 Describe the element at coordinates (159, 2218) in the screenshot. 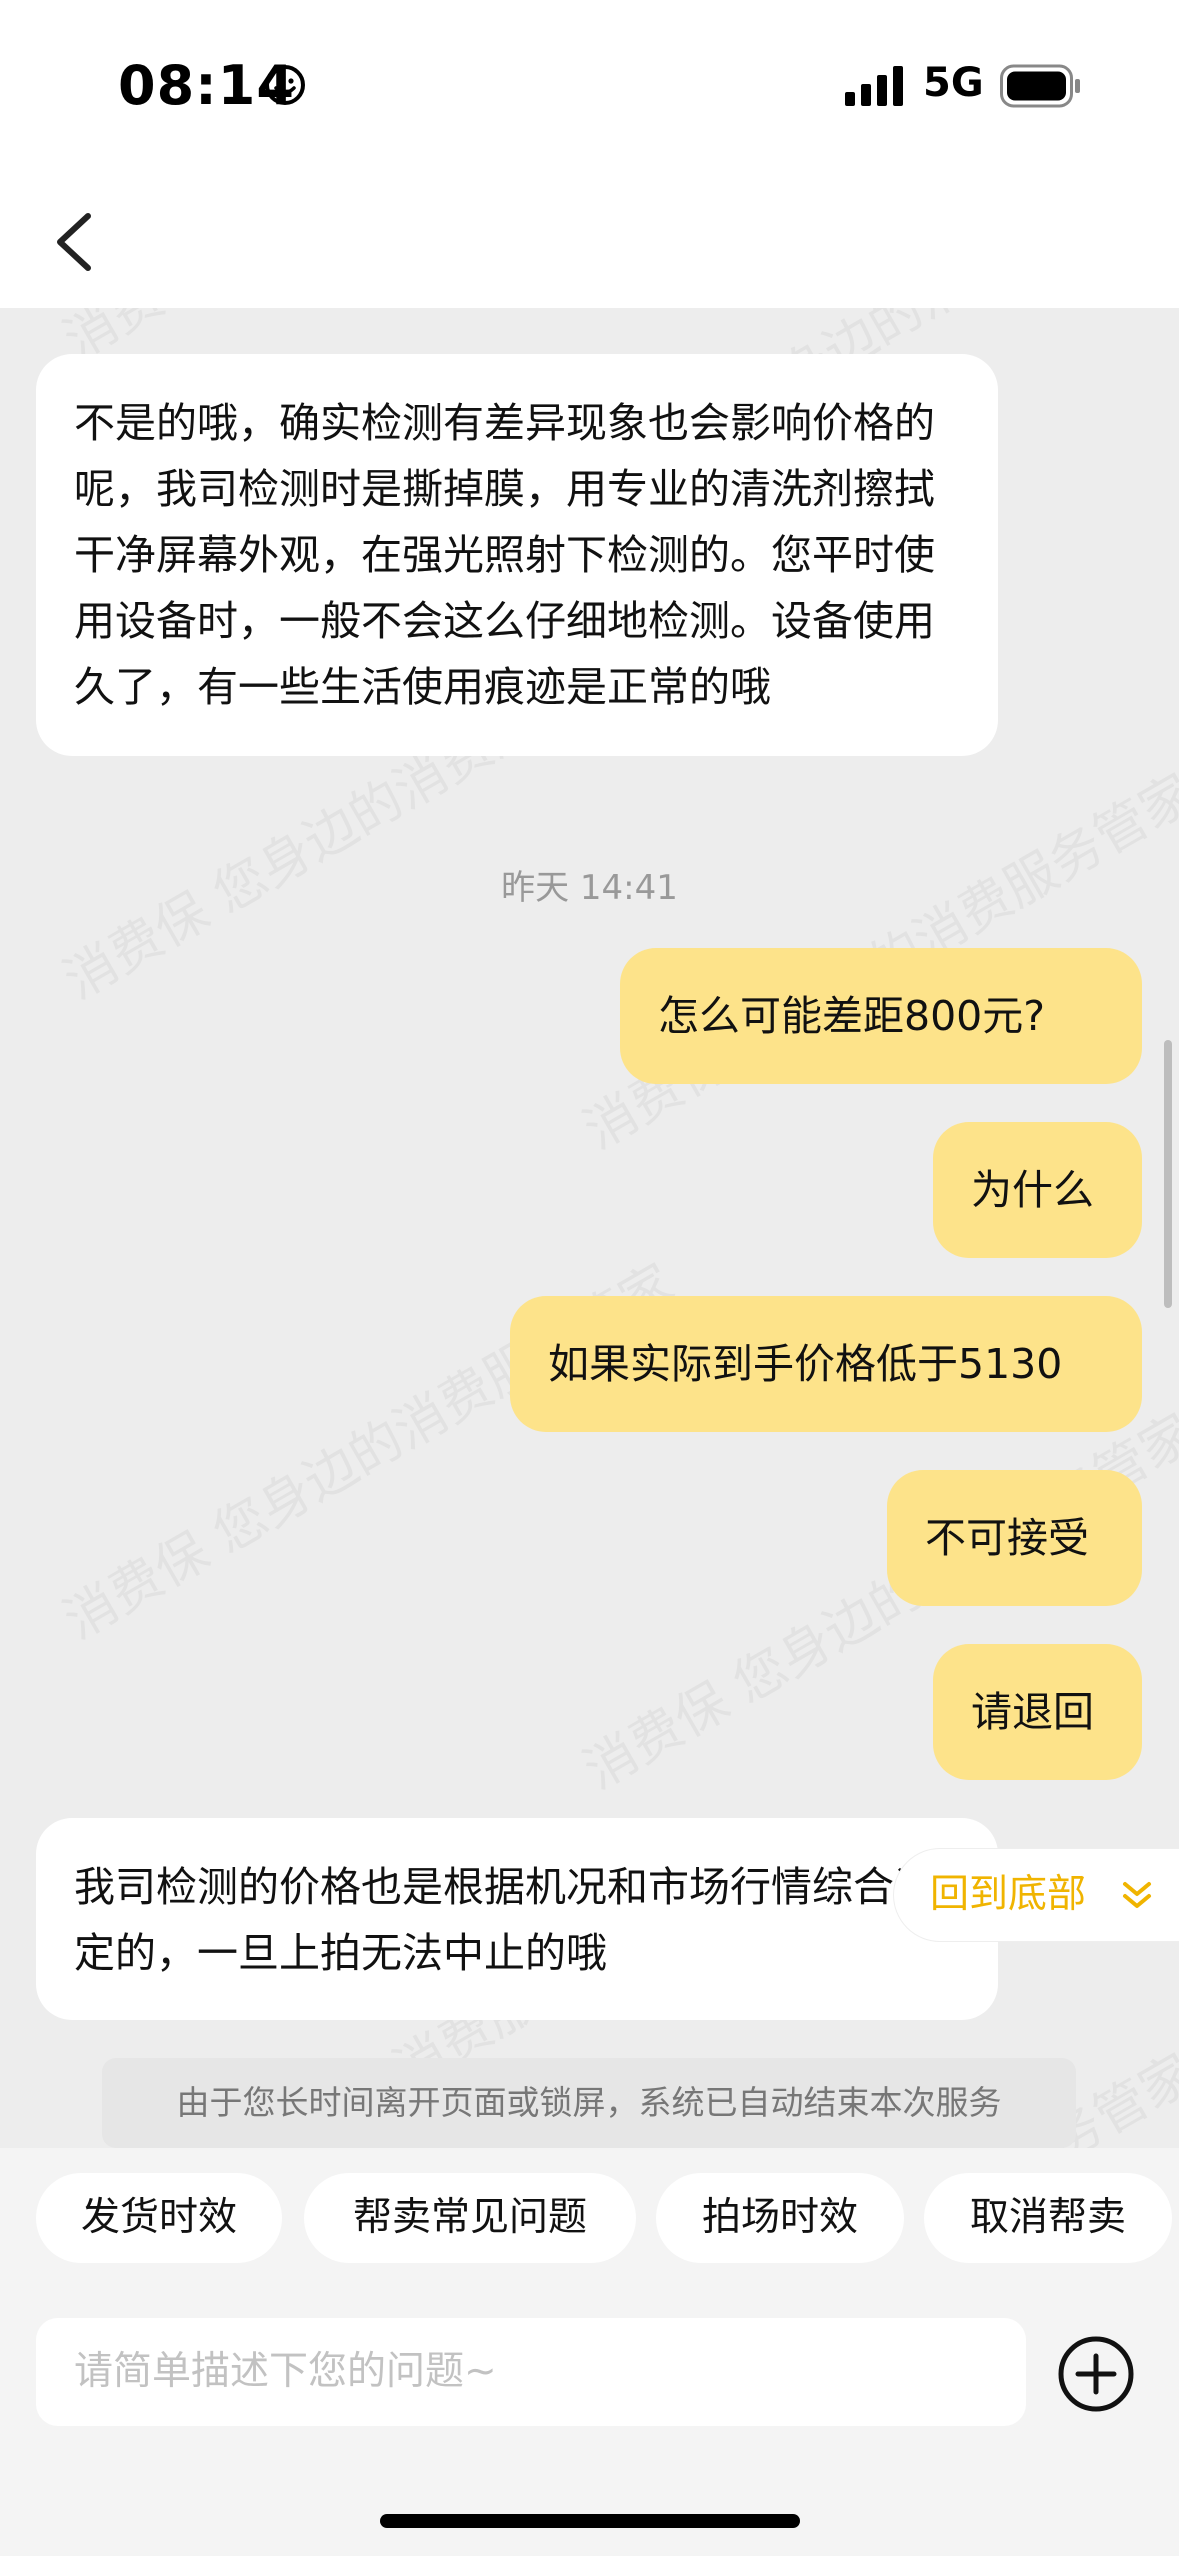

I see `chip-shipping-time: 发货时效` at that location.